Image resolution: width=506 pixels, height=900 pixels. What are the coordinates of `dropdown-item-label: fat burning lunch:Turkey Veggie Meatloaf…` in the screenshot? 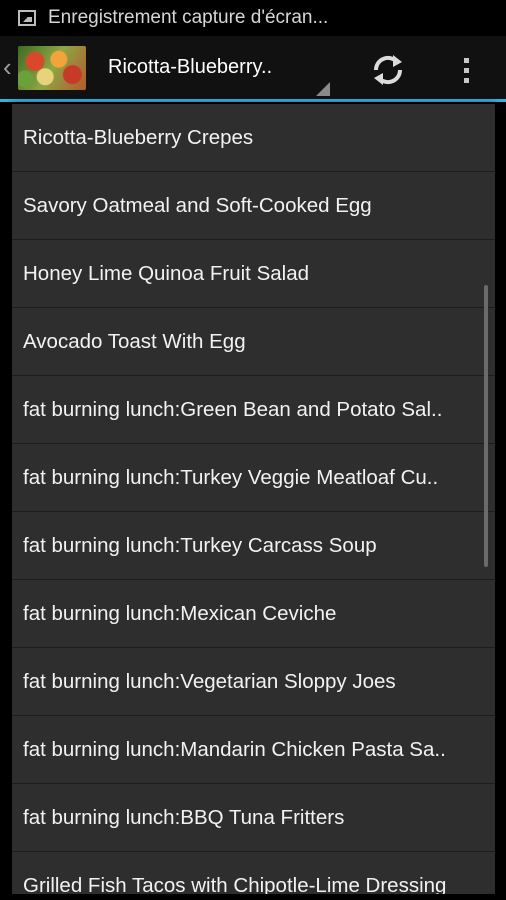 It's located at (231, 477).